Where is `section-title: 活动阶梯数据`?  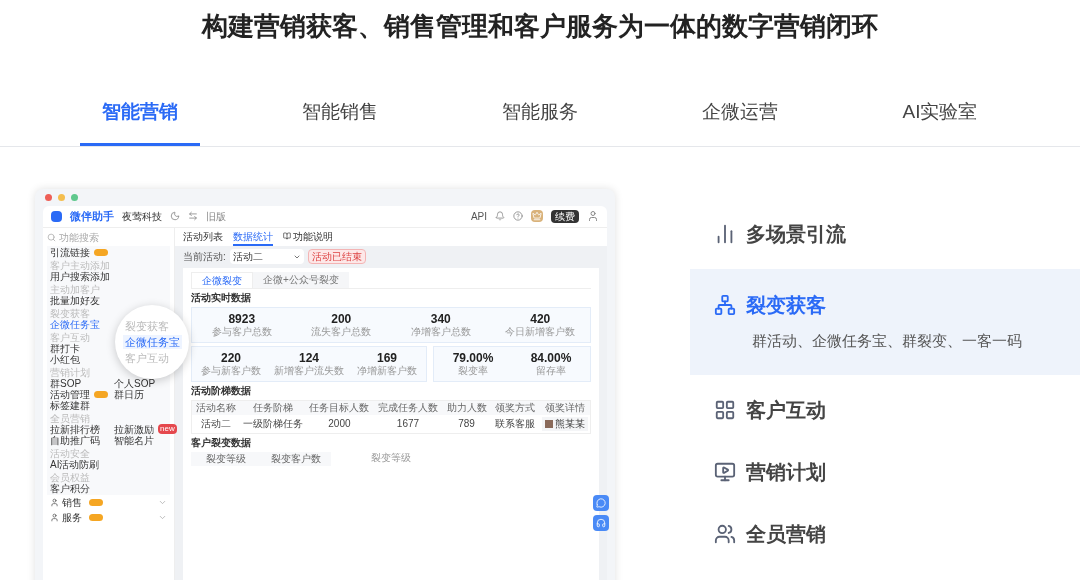
section-title: 活动阶梯数据 is located at coordinates (221, 390).